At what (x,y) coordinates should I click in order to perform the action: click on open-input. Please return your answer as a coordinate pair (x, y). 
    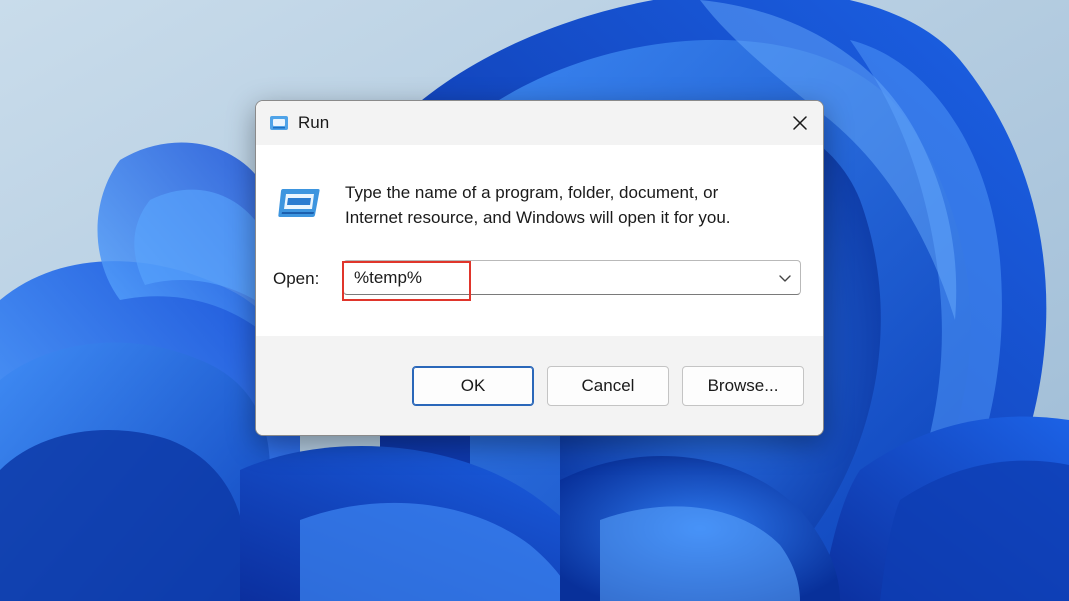
    Looking at the image, I should click on (554, 277).